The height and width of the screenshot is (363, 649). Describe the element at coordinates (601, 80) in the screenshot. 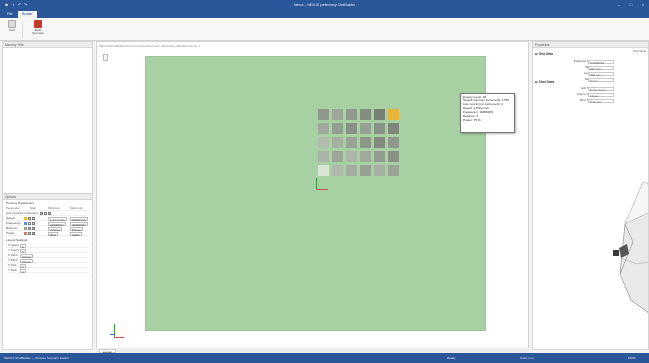

I see `prop-value: 0 mm` at that location.